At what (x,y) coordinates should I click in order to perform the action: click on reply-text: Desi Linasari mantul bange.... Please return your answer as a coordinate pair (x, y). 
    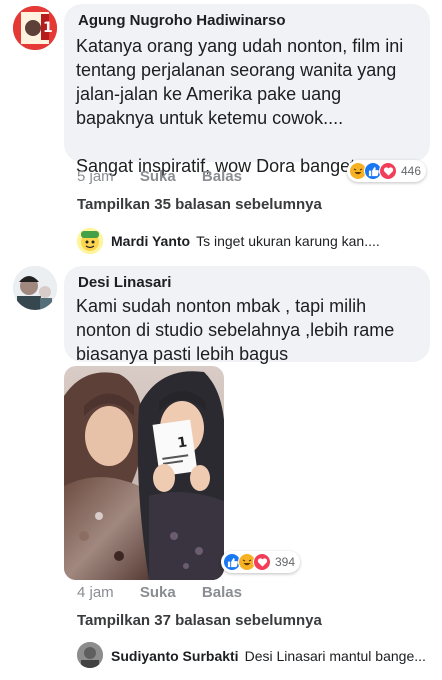
    Looking at the image, I should click on (335, 656).